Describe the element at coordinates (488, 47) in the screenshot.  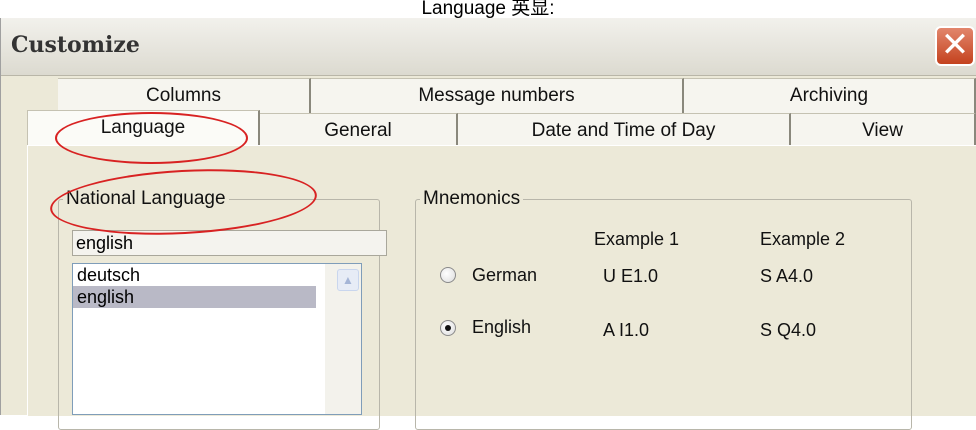
I see `title-bar: Customize ✕` at that location.